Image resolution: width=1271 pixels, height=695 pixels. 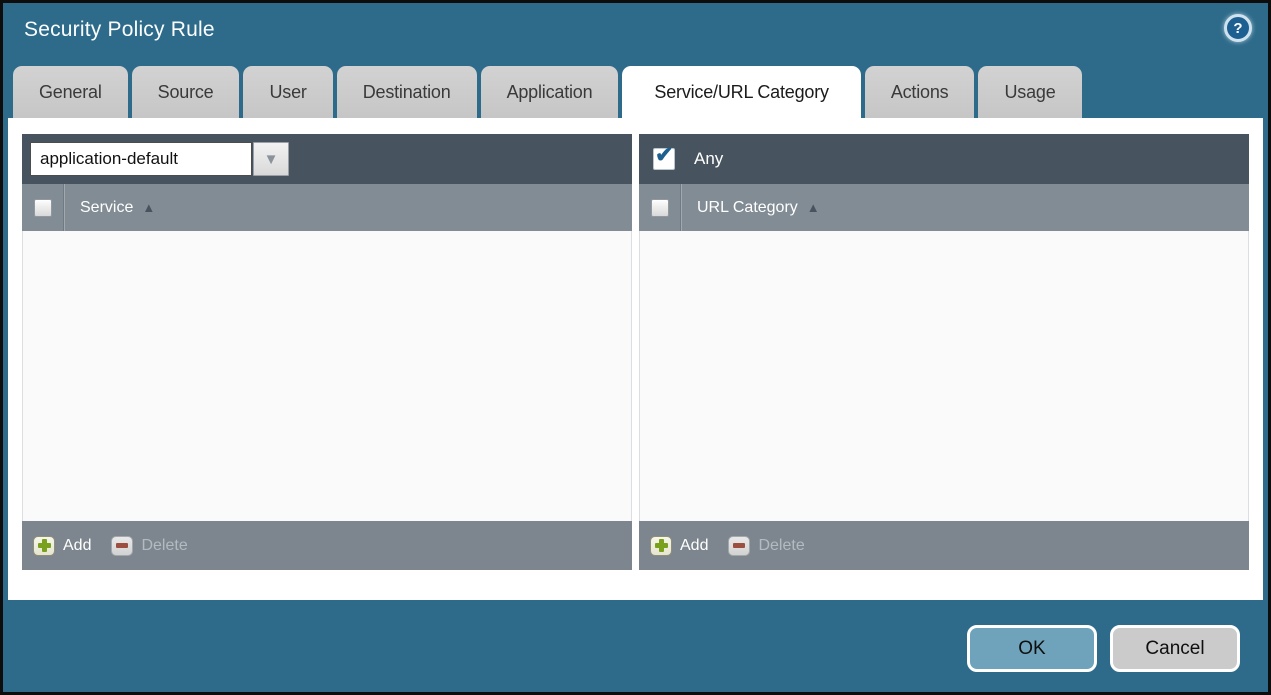 I want to click on url-category-table-header: URL Category ▲, so click(x=944, y=207).